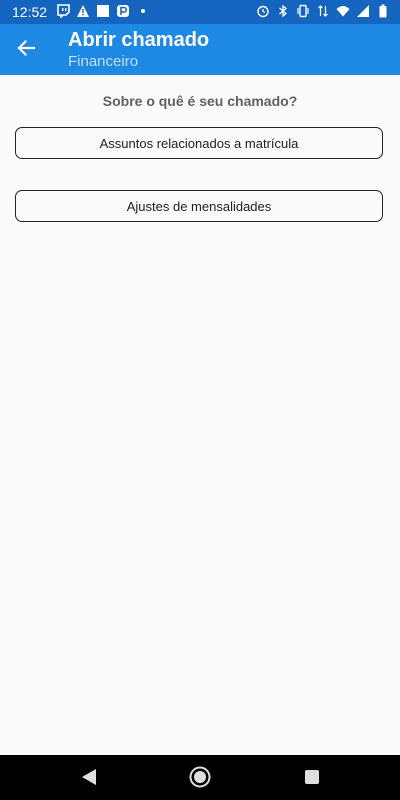 The height and width of the screenshot is (800, 400). I want to click on wifi-icon, so click(343, 11).